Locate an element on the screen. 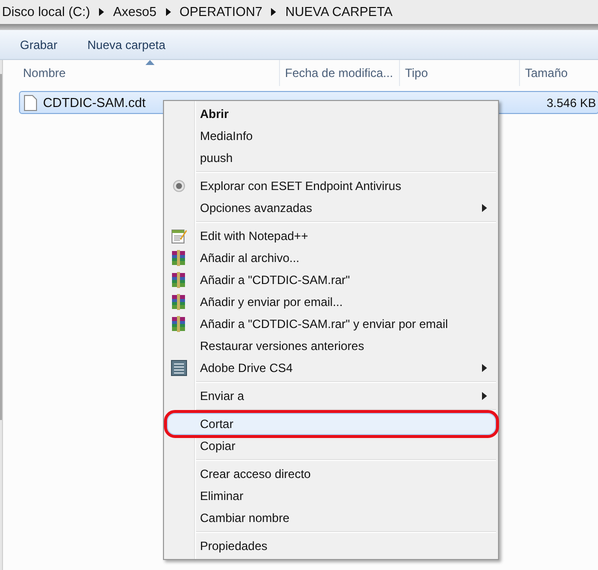 Image resolution: width=598 pixels, height=570 pixels. file-size: 3.546 KB is located at coordinates (571, 103).